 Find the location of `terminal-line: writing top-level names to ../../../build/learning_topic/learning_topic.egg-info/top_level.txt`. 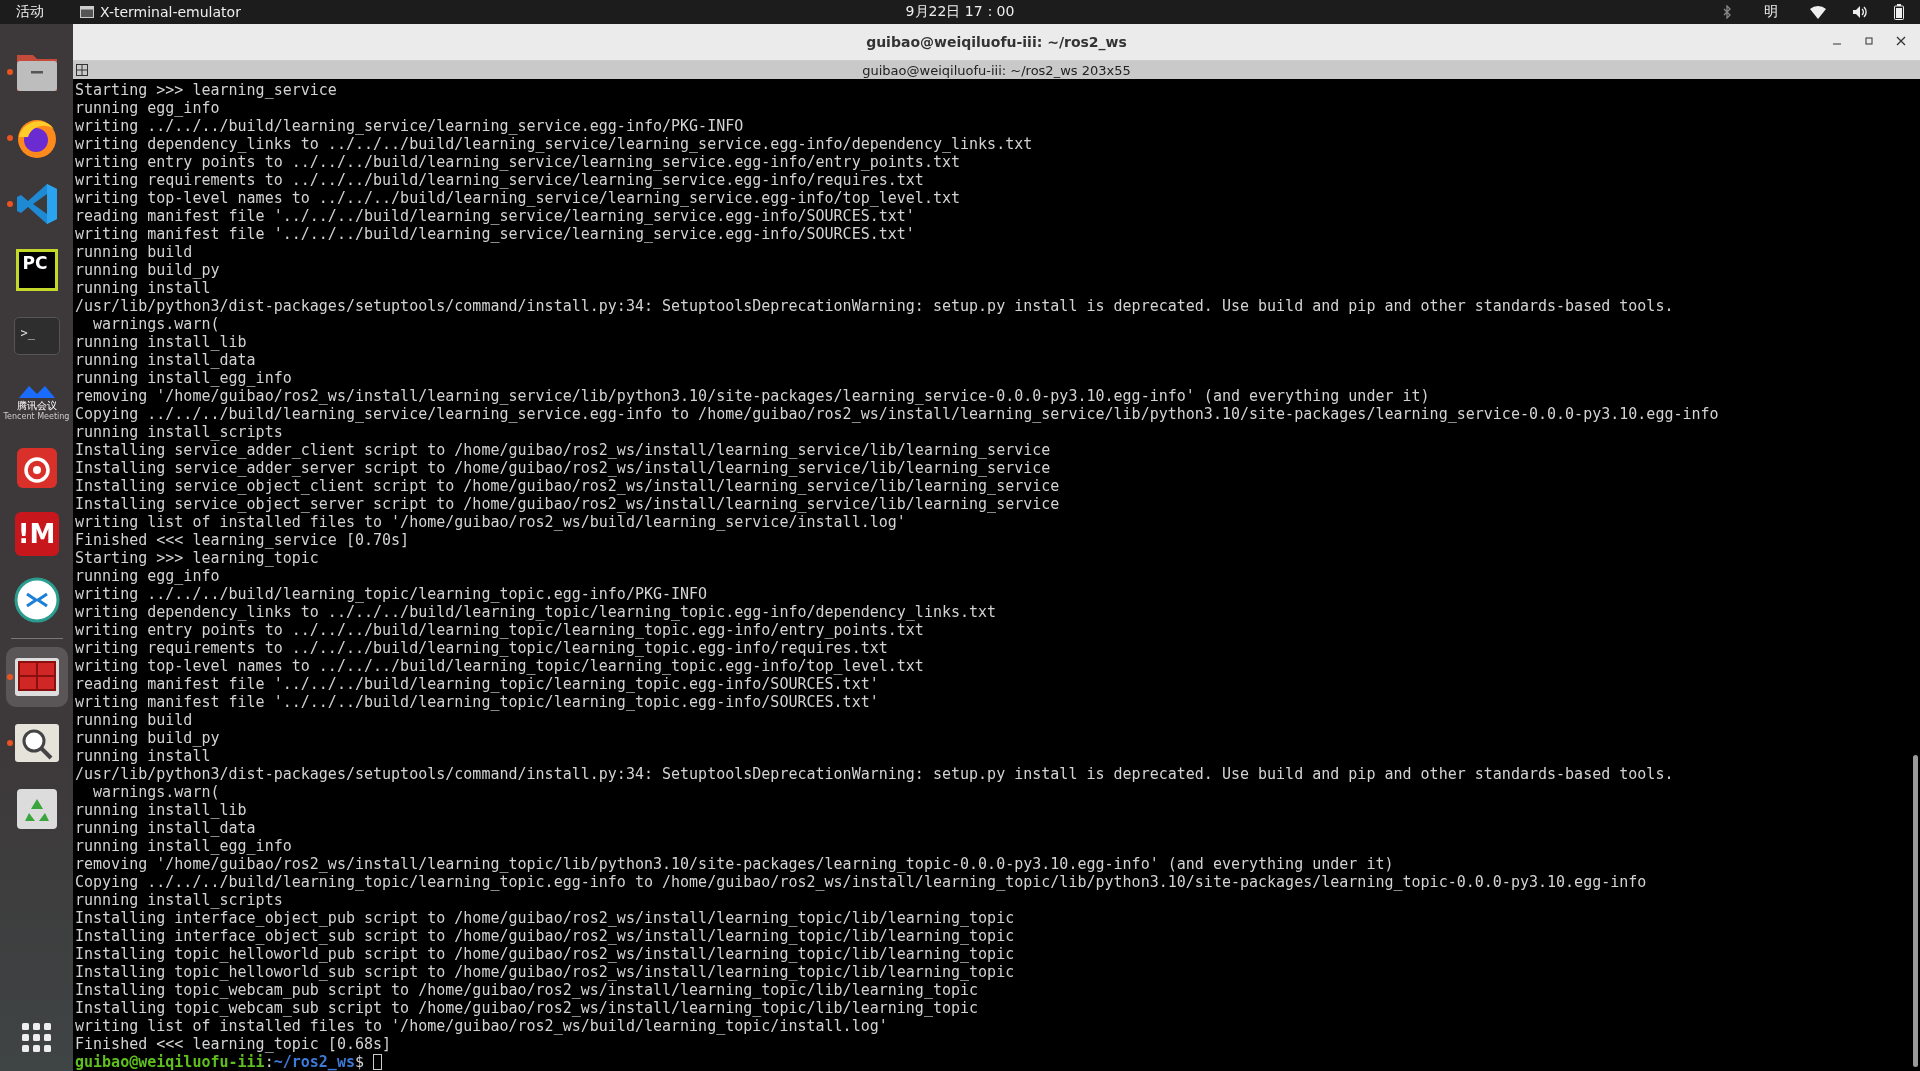

terminal-line: writing top-level names to ../../../build/learning_topic/learning_topic.egg-info/top_level.txt is located at coordinates (500, 666).